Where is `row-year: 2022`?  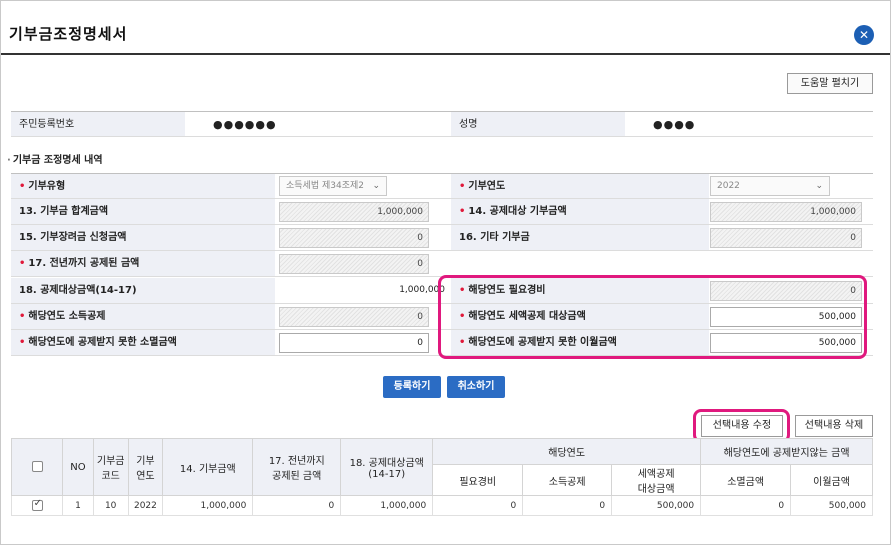 row-year: 2022 is located at coordinates (145, 505).